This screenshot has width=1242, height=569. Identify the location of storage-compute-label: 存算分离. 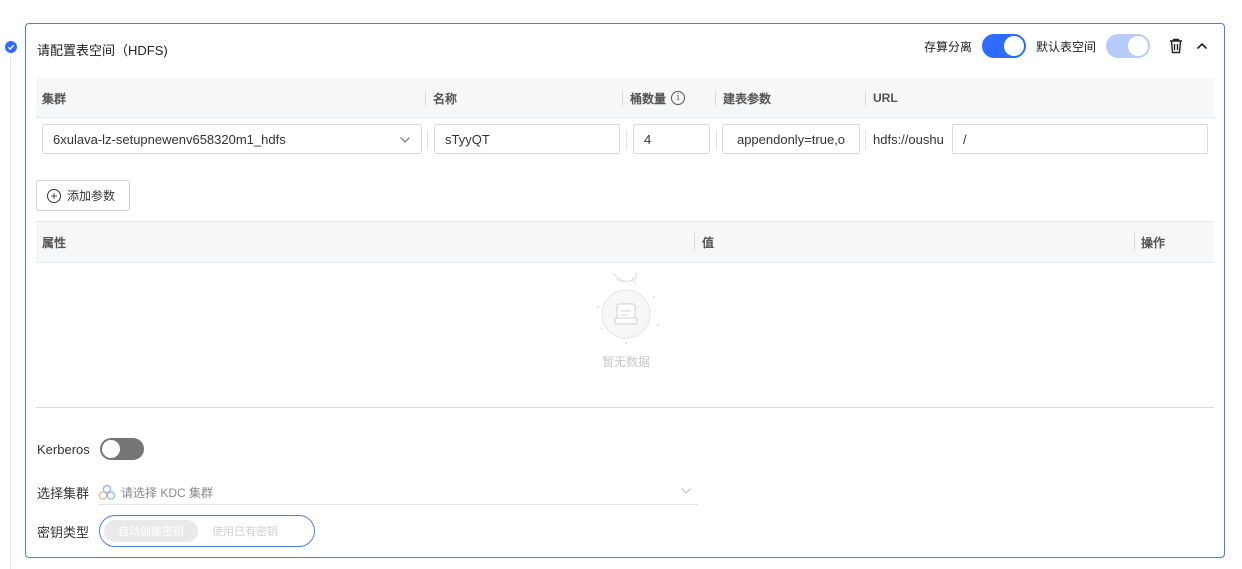
(947, 46).